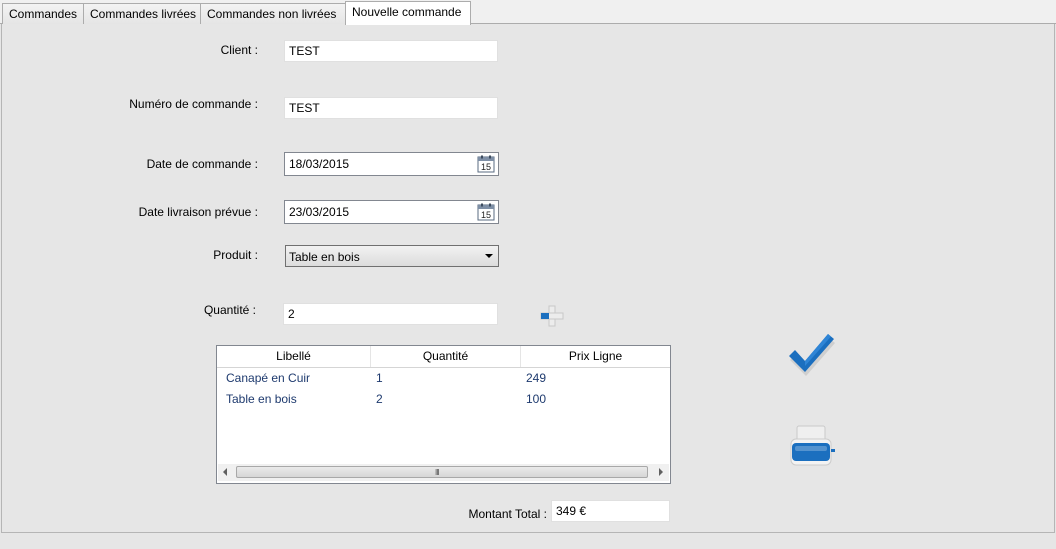 The image size is (1056, 549). I want to click on chevron-down-icon, so click(489, 256).